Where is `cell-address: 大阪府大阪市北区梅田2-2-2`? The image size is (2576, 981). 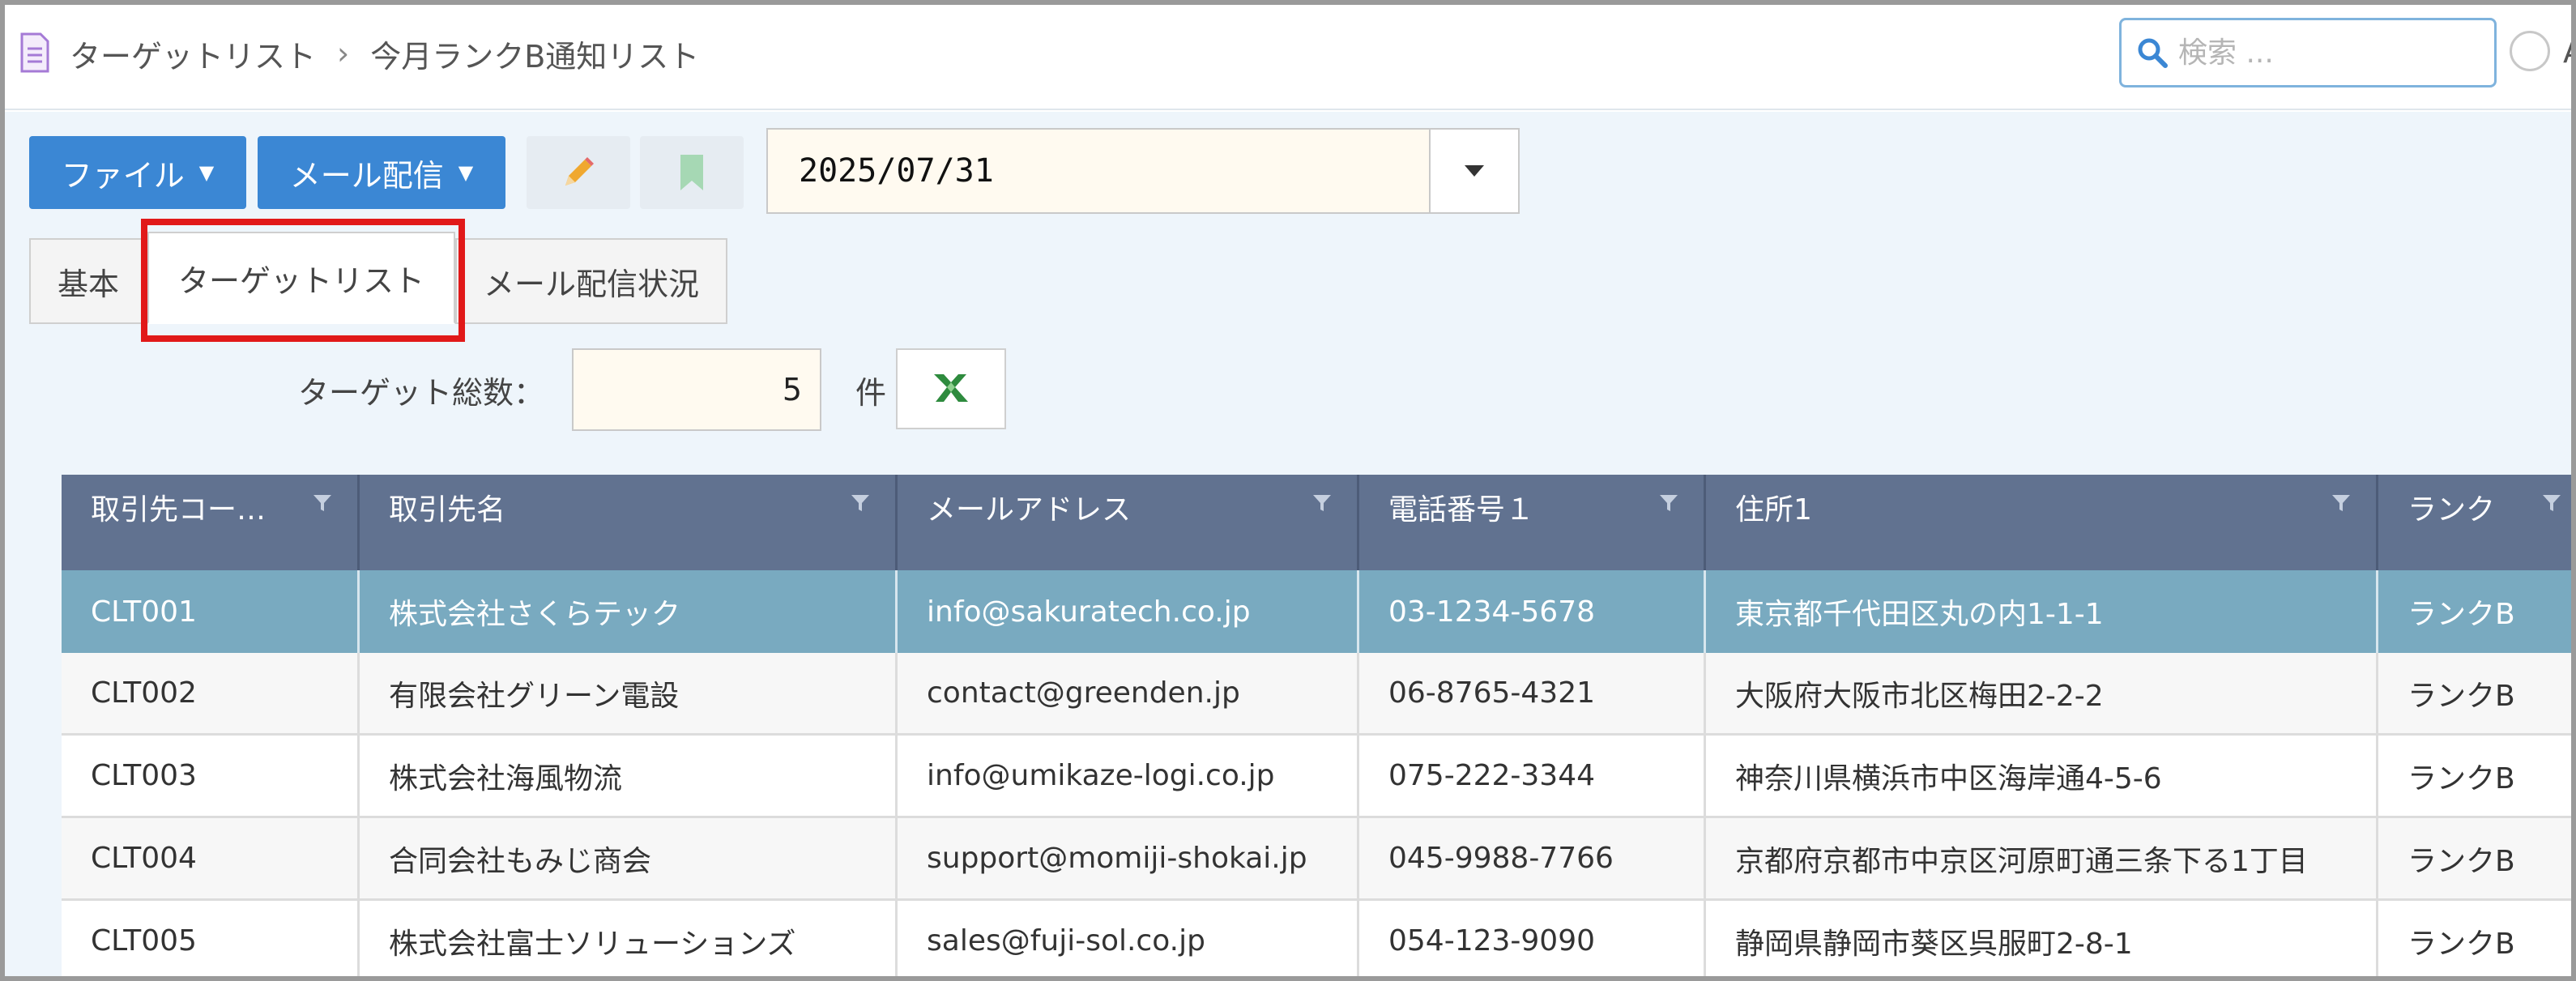
cell-address: 大阪府大阪市北区梅田2-2-2 is located at coordinates (2042, 693).